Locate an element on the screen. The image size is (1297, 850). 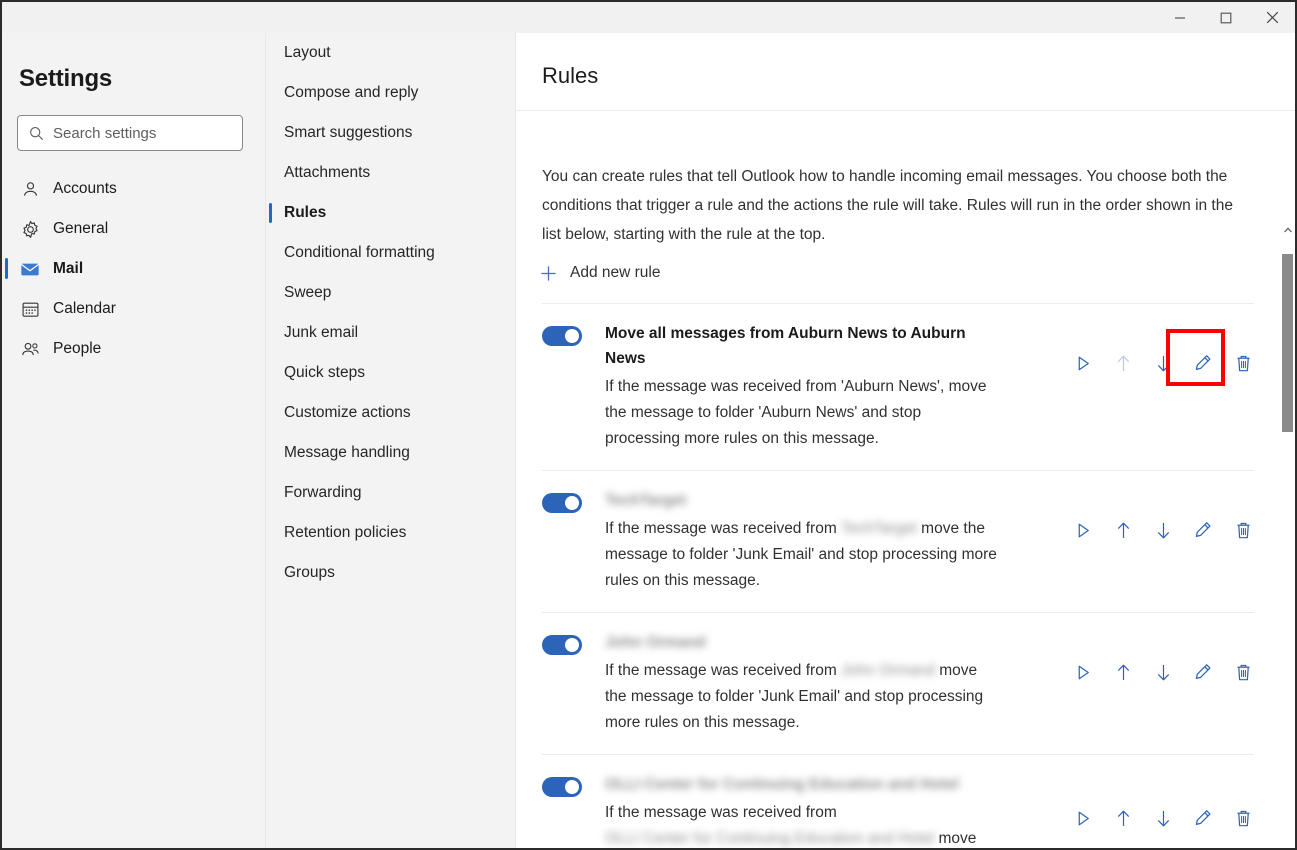
category-item-smart-suggestions: Smart suggestions is located at coordinates (391, 133).